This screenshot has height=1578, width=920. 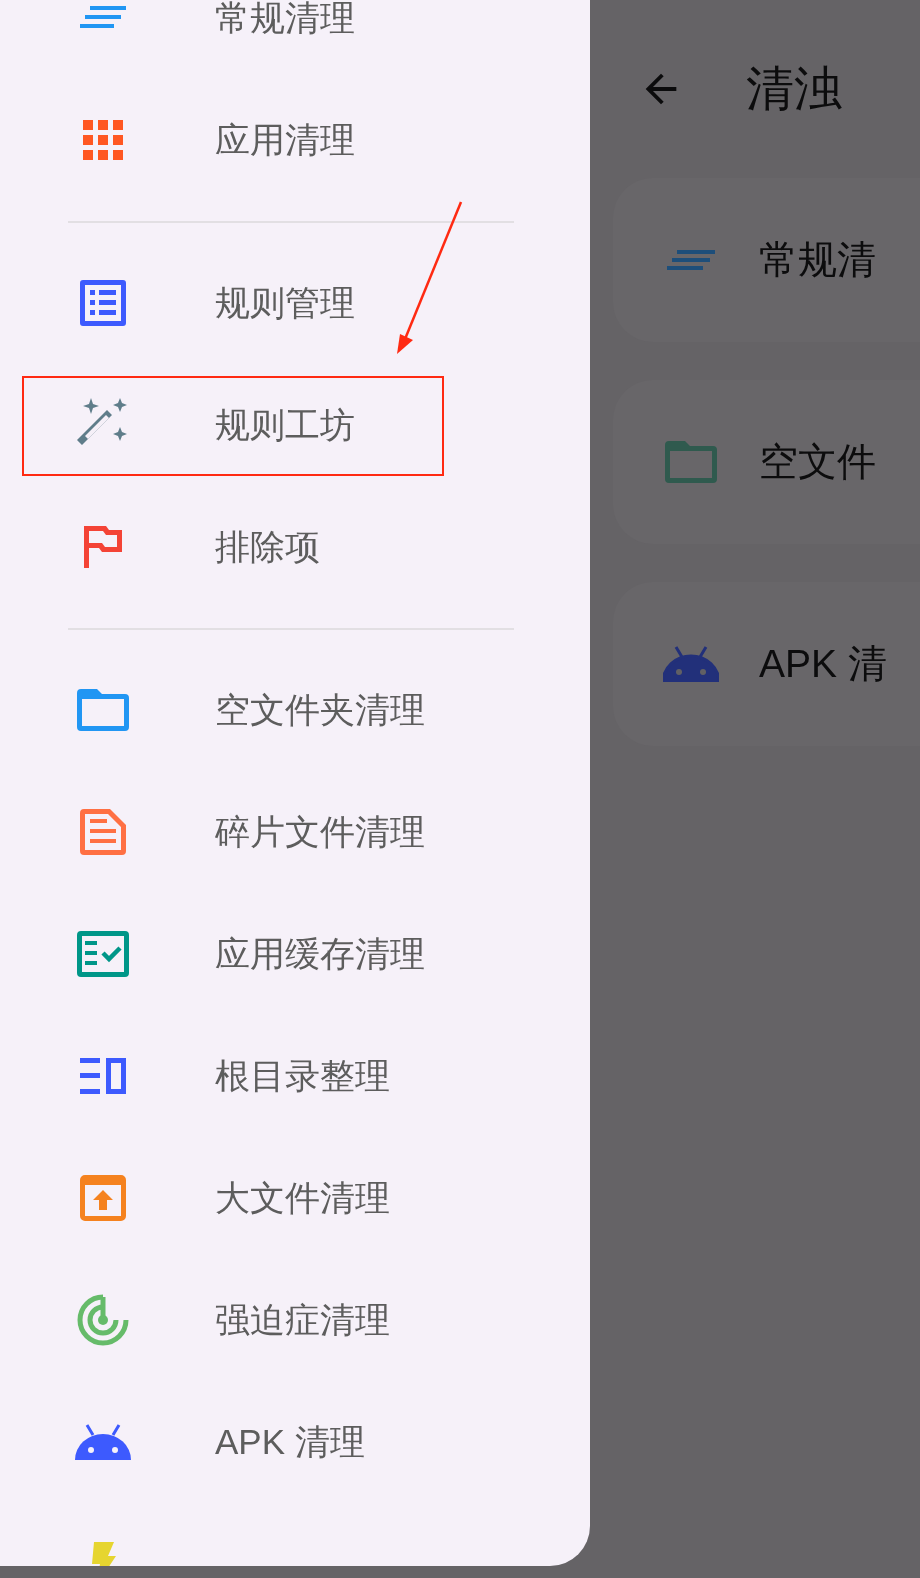 What do you see at coordinates (295, 1320) in the screenshot?
I see `drawer-item: 强迫症清理` at bounding box center [295, 1320].